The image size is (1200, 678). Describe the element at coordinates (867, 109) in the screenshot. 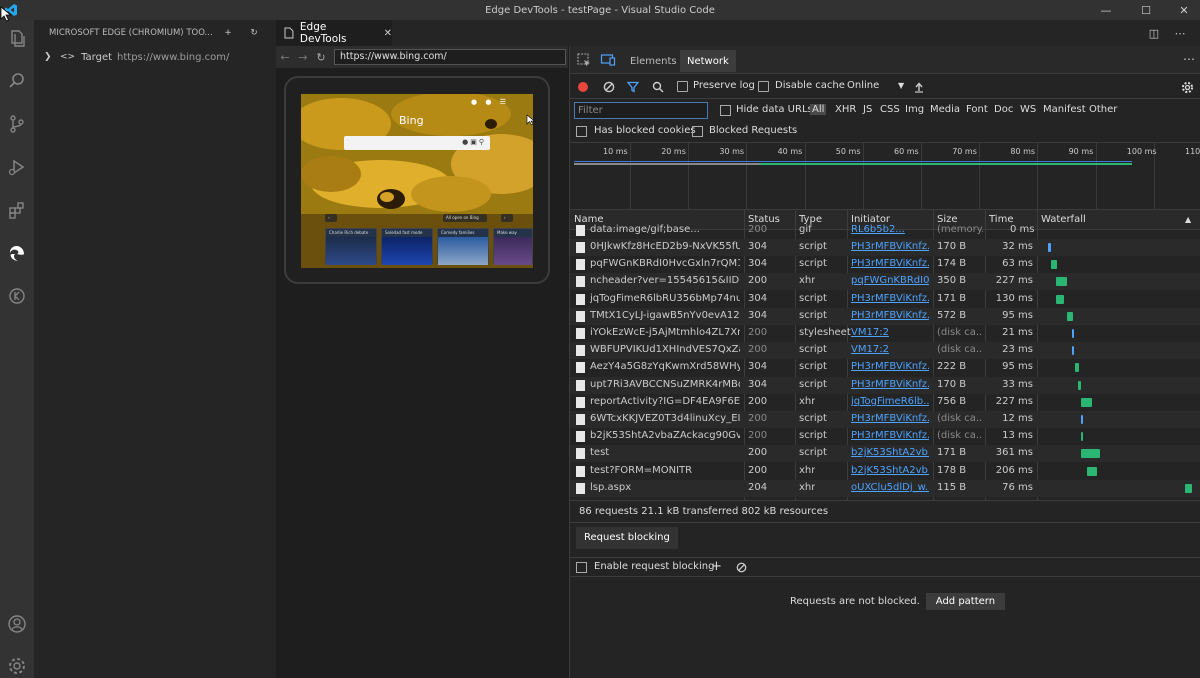

I see `filter-type-js: JS` at that location.